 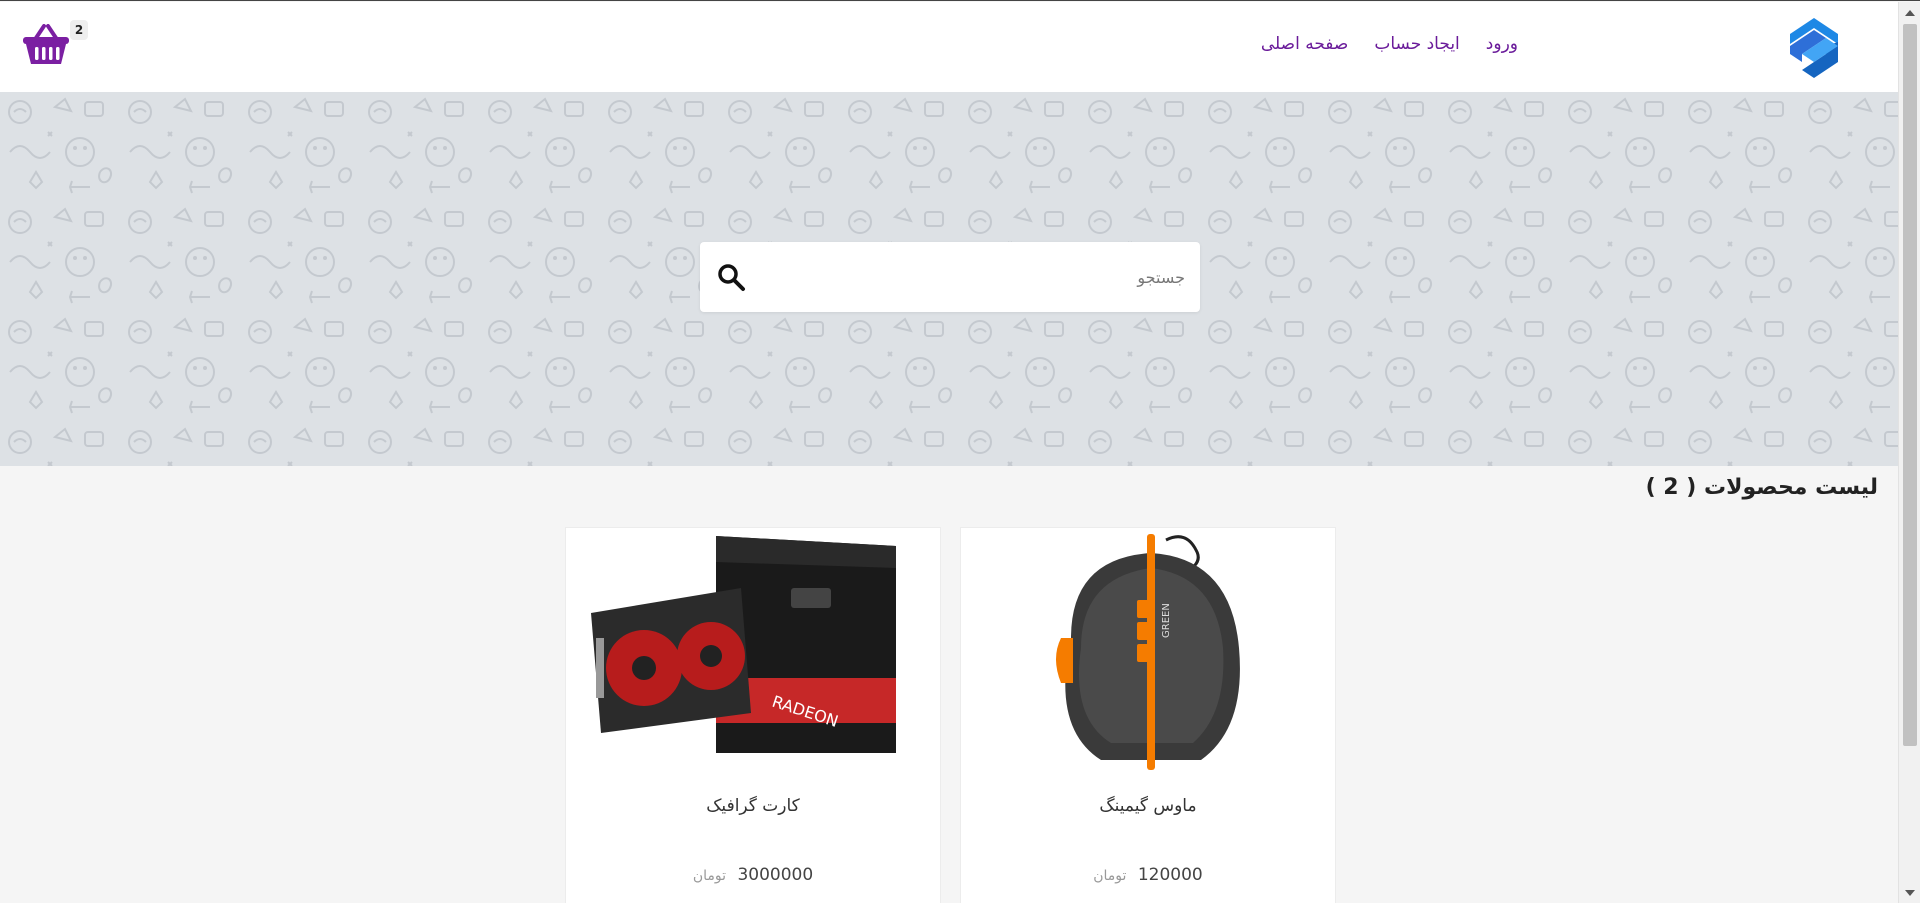 I want to click on scroll-thumb, so click(x=1910, y=385).